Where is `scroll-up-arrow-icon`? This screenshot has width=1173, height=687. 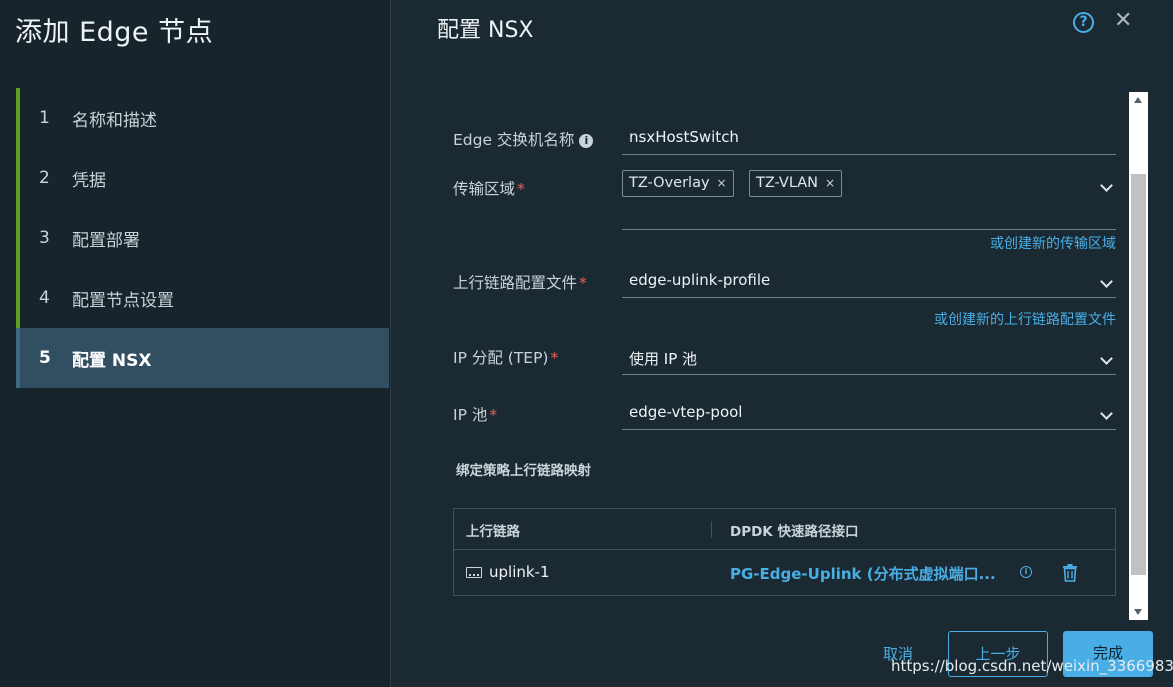 scroll-up-arrow-icon is located at coordinates (1138, 100).